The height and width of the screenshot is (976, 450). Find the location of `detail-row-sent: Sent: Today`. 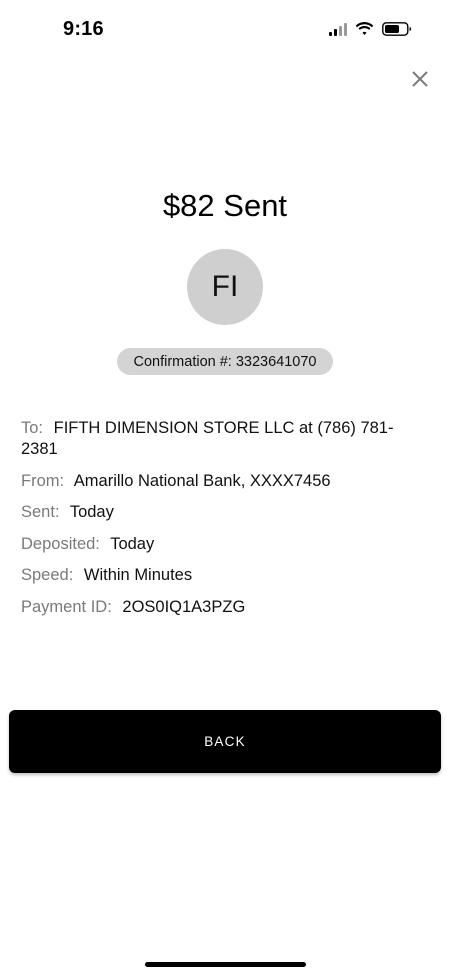

detail-row-sent: Sent: Today is located at coordinates (221, 512).